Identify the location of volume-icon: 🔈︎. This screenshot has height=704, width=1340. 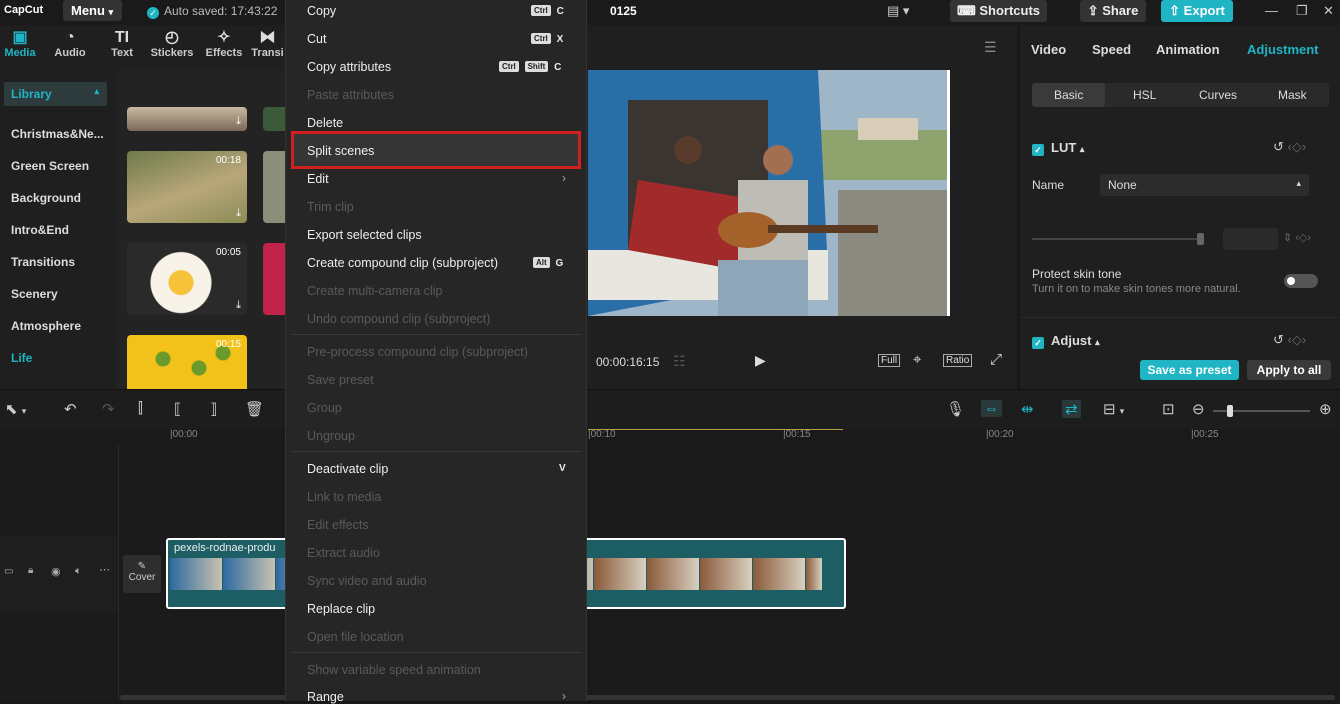
(78, 571).